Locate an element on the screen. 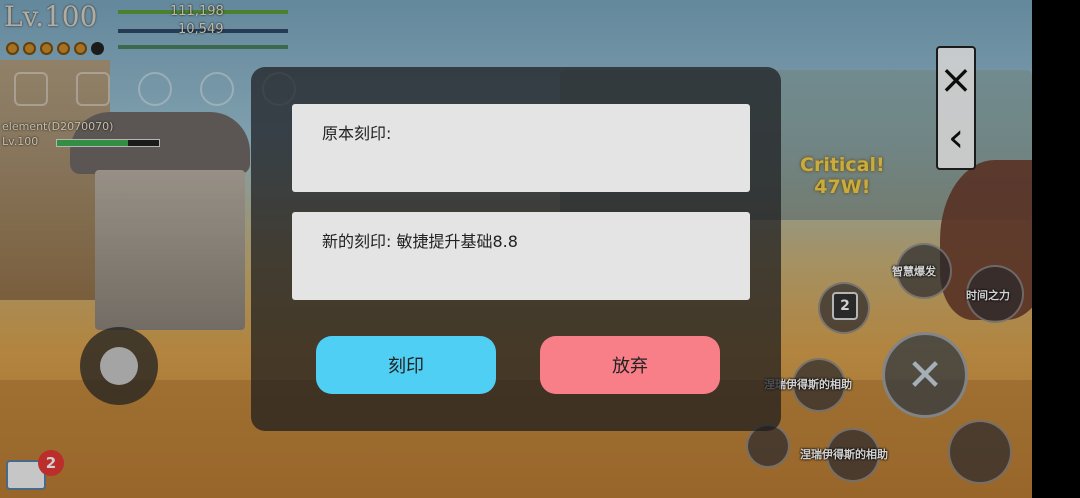 This screenshot has height=498, width=1080. screen-edge-bar is located at coordinates (1056, 249).